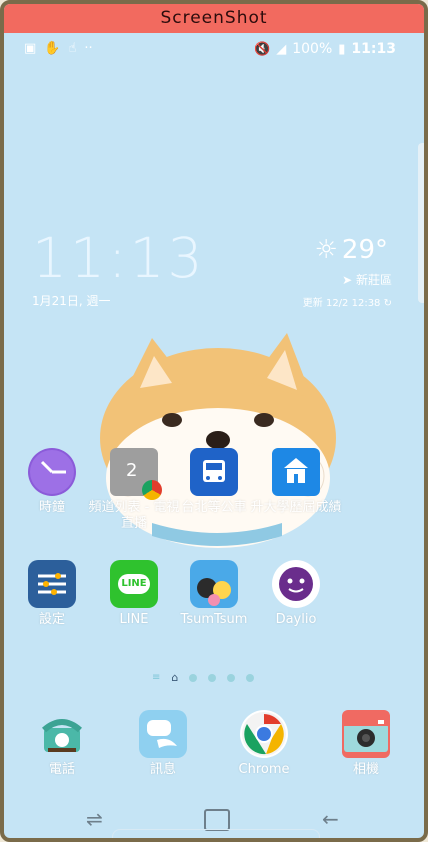 The width and height of the screenshot is (428, 842). What do you see at coordinates (264, 734) in the screenshot?
I see `chrome-icon` at bounding box center [264, 734].